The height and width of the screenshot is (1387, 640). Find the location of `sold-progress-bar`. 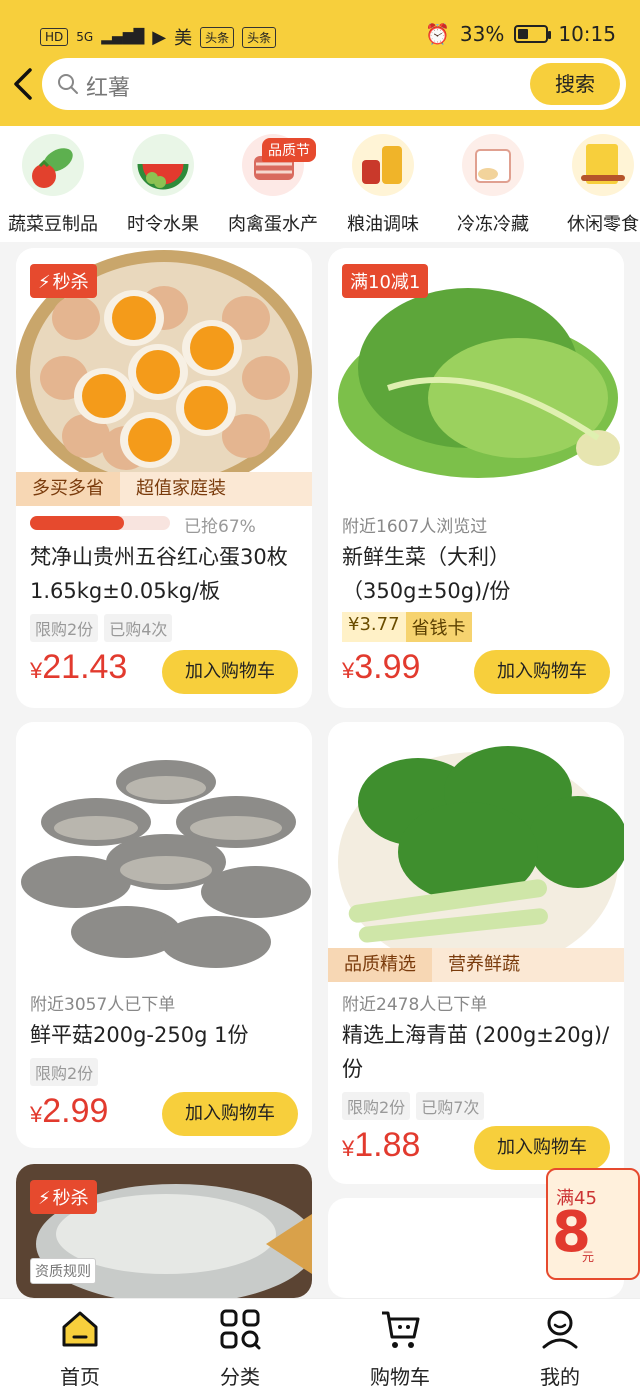

sold-progress-bar is located at coordinates (100, 523).